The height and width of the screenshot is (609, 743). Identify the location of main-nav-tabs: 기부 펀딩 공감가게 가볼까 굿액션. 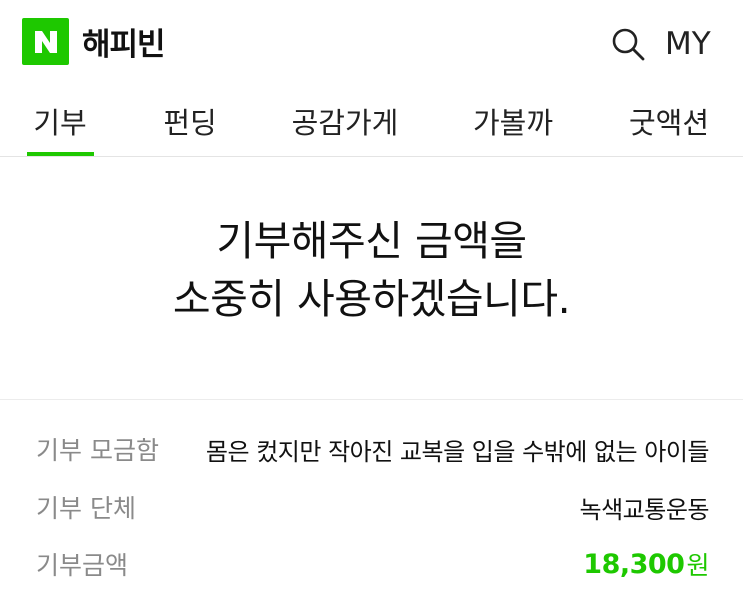
(371, 121).